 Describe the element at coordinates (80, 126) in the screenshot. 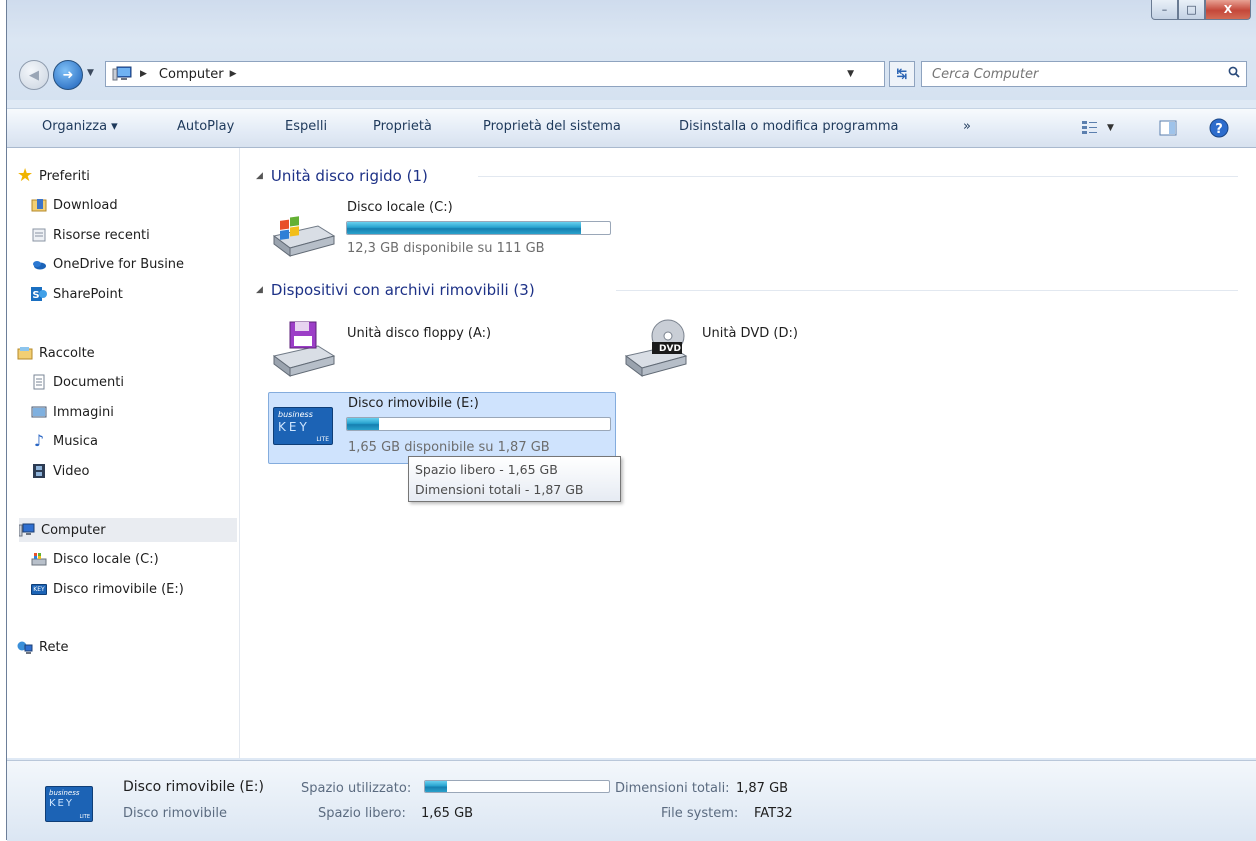

I see `organize-menu: Organizza ▾` at that location.